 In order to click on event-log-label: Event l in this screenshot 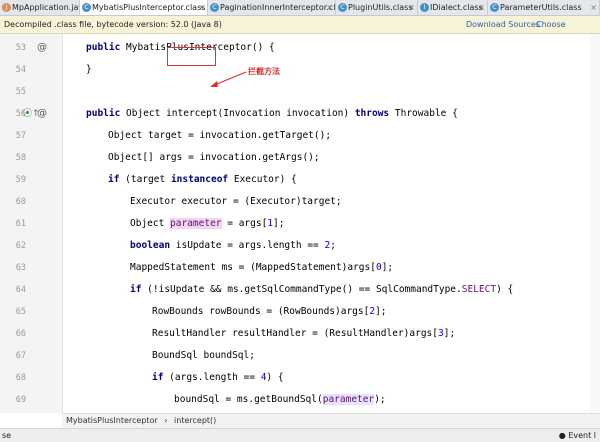, I will do `click(582, 435)`.